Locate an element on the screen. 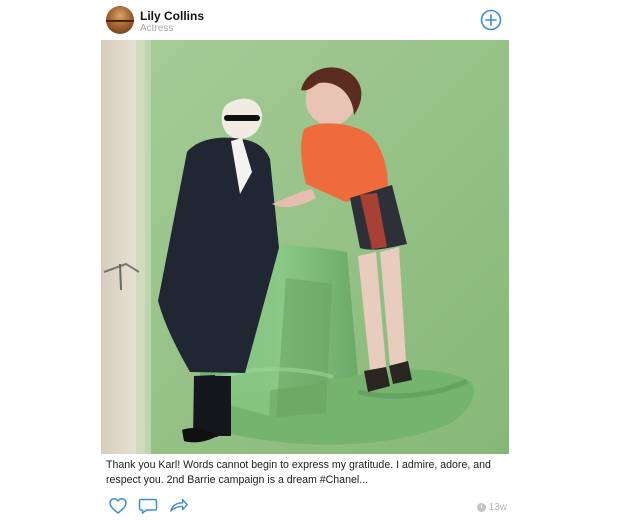  avatar is located at coordinates (120, 20).